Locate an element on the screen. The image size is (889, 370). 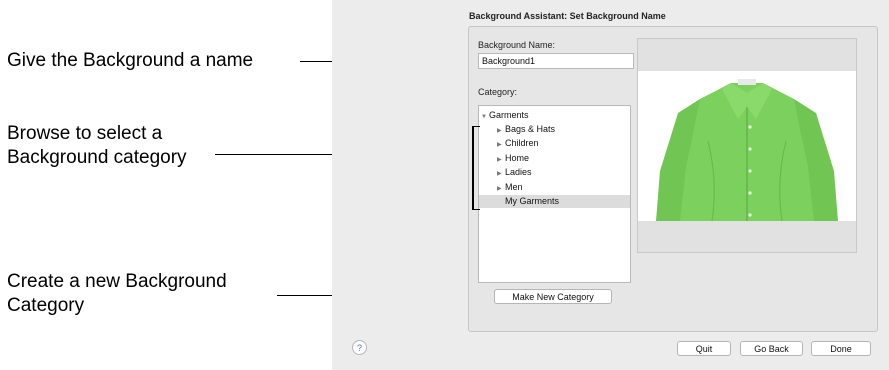
tree-item-home: ▶ Home is located at coordinates (554, 158).